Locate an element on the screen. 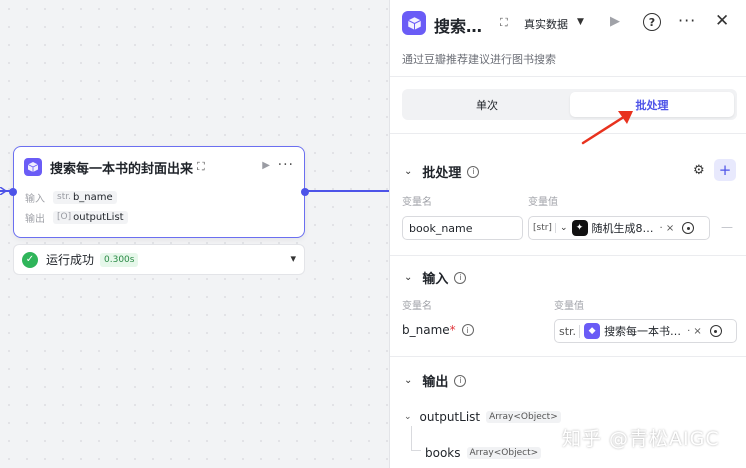 The height and width of the screenshot is (468, 746). add-variable-button: + is located at coordinates (725, 170).